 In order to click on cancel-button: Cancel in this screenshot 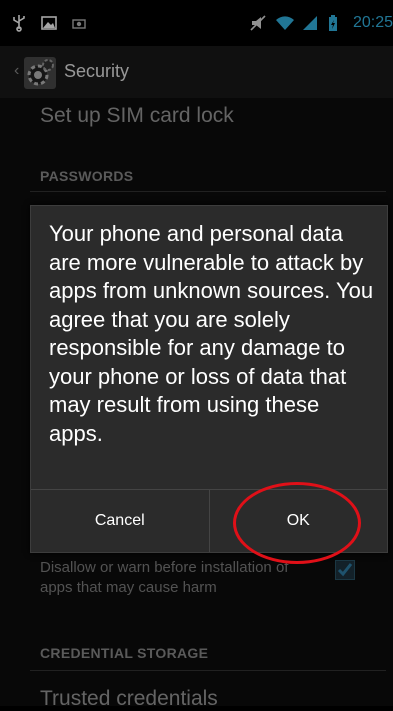, I will do `click(120, 521)`.